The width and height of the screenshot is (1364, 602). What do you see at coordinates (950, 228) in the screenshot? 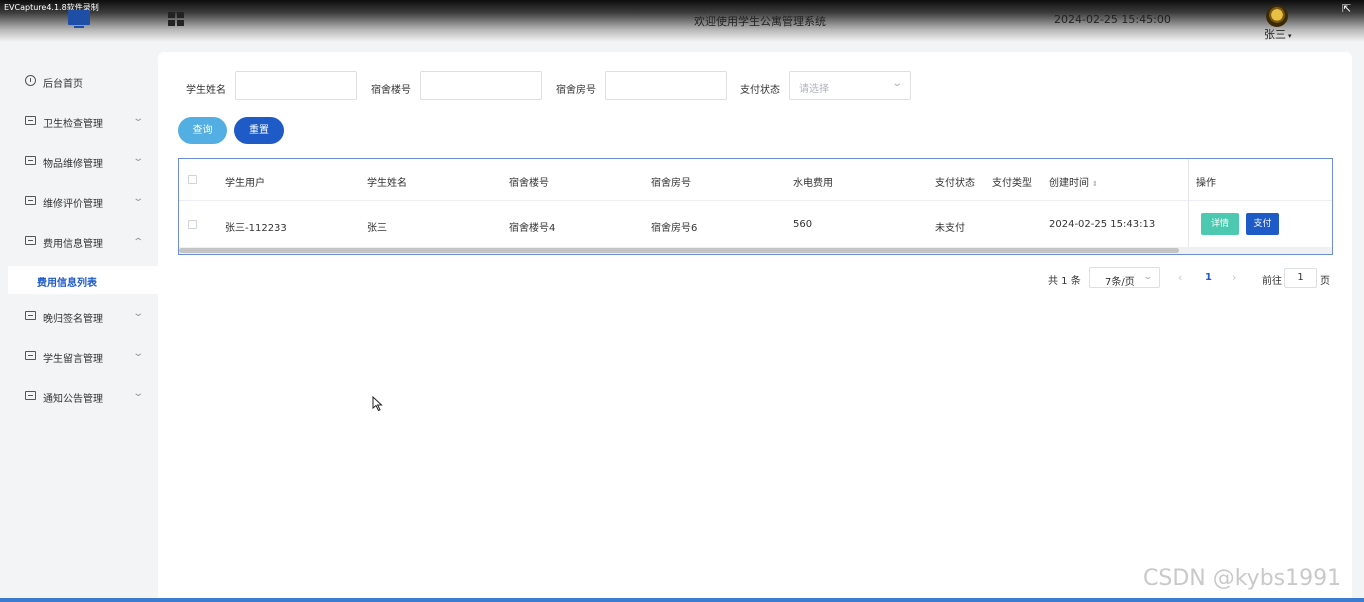
I see `table-cell: 未支付` at bounding box center [950, 228].